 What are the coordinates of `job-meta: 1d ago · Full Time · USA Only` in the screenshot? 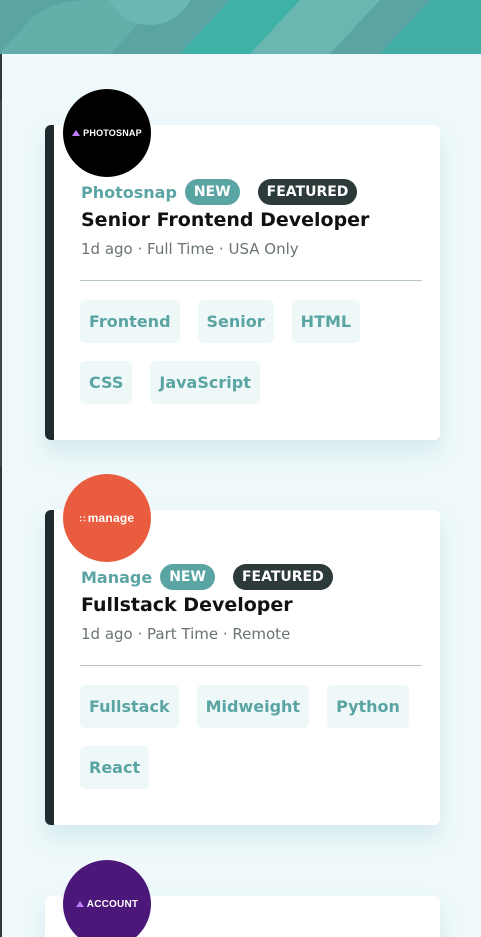 It's located at (190, 249).